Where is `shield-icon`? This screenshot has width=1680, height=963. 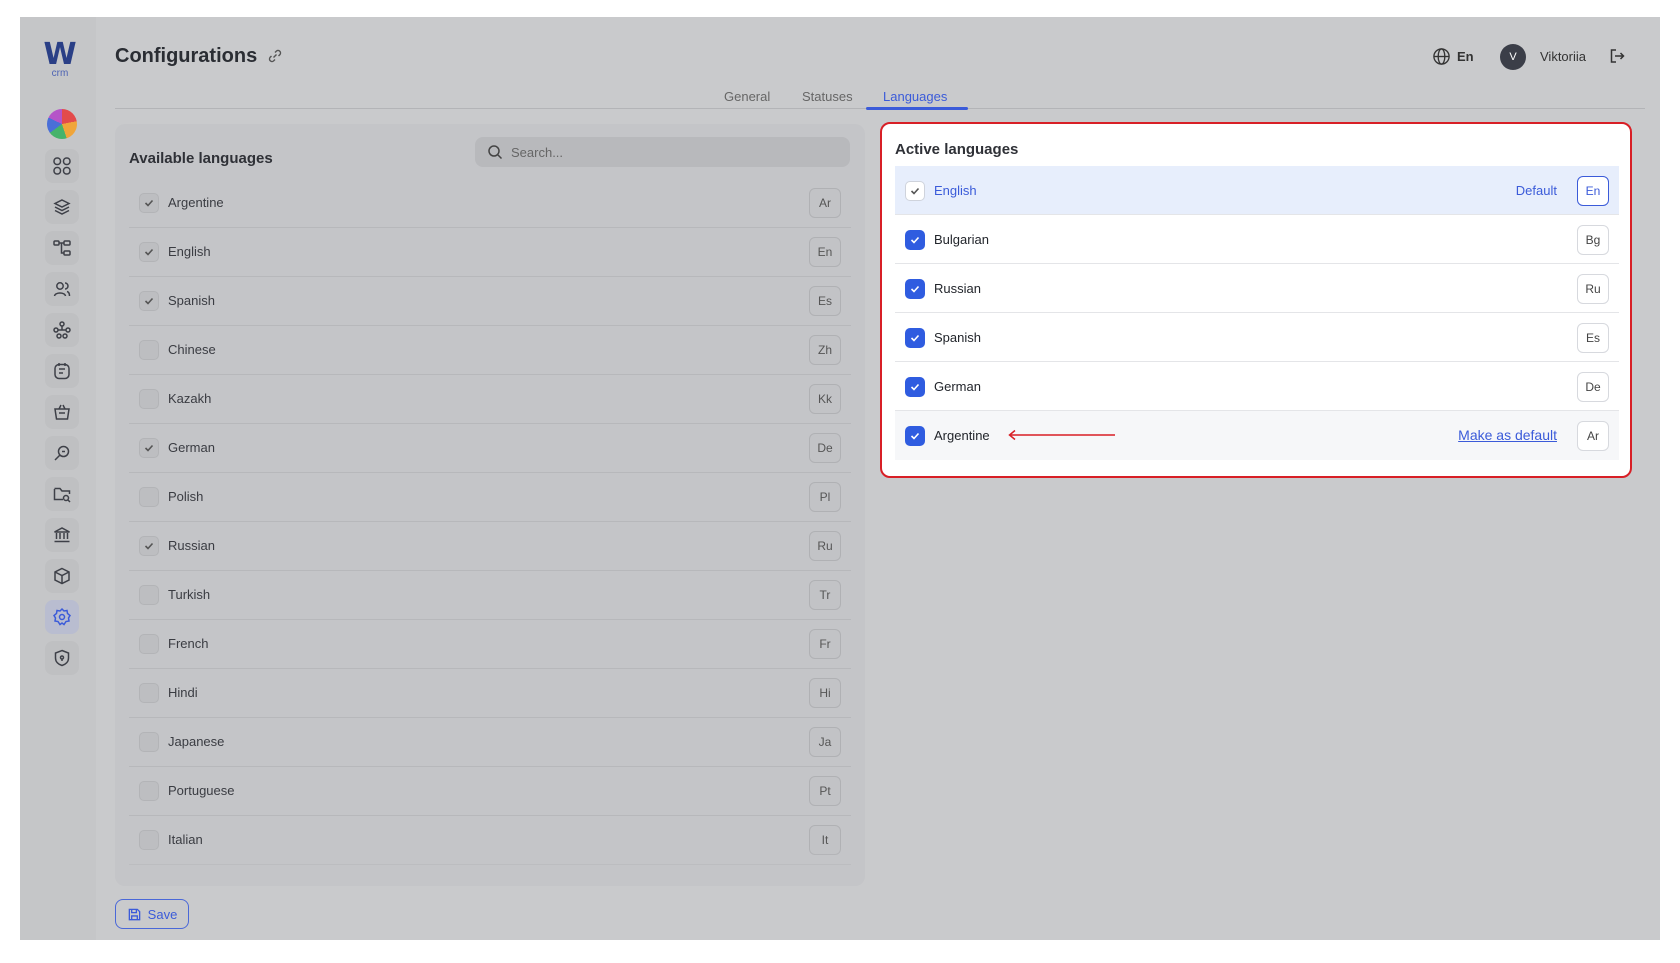 shield-icon is located at coordinates (62, 658).